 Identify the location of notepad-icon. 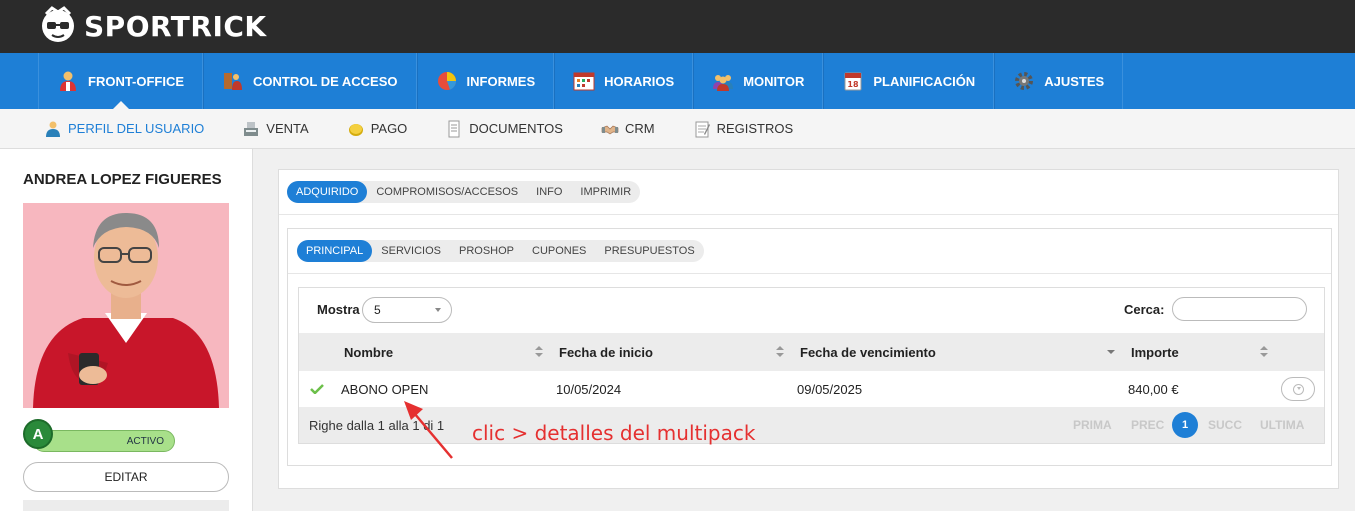
(702, 129).